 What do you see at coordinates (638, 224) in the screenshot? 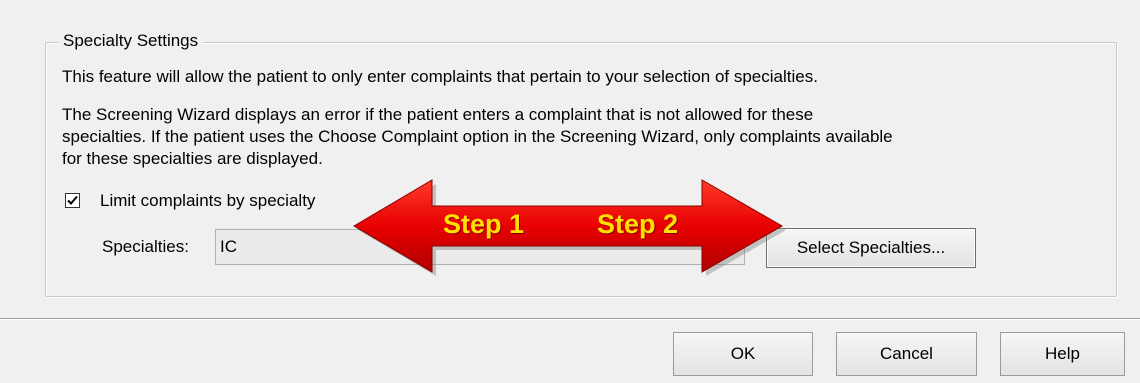
I see `step-2-label: Step 2` at bounding box center [638, 224].